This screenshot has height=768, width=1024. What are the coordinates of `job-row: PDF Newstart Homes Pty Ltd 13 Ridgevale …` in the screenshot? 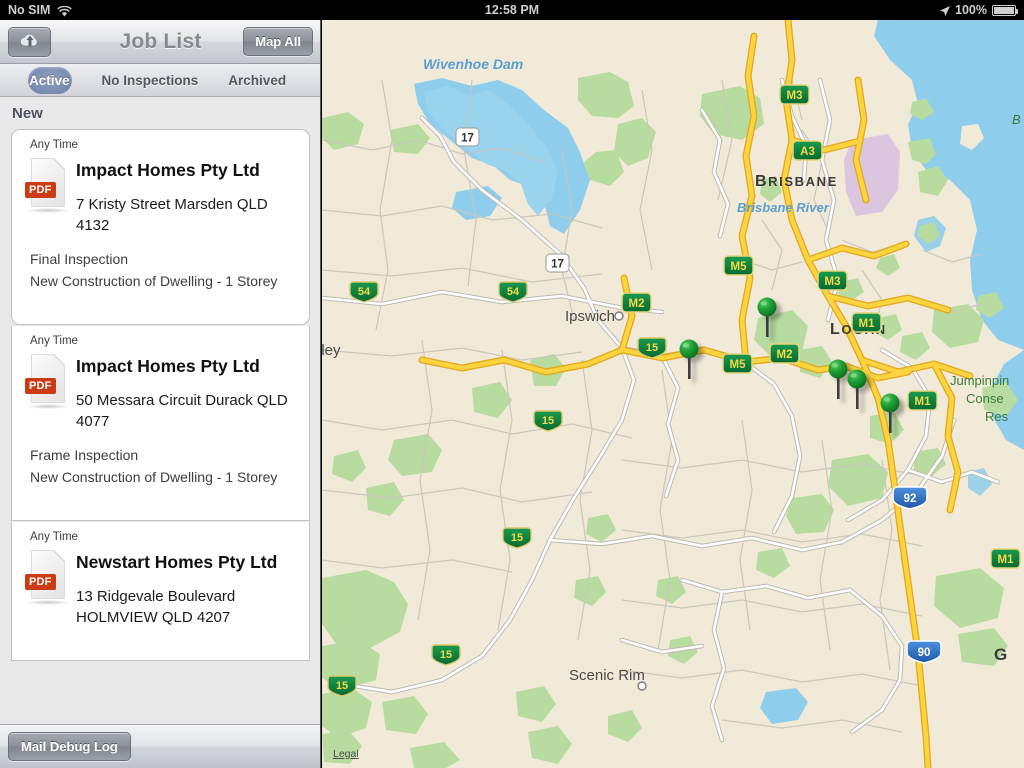 It's located at (160, 585).